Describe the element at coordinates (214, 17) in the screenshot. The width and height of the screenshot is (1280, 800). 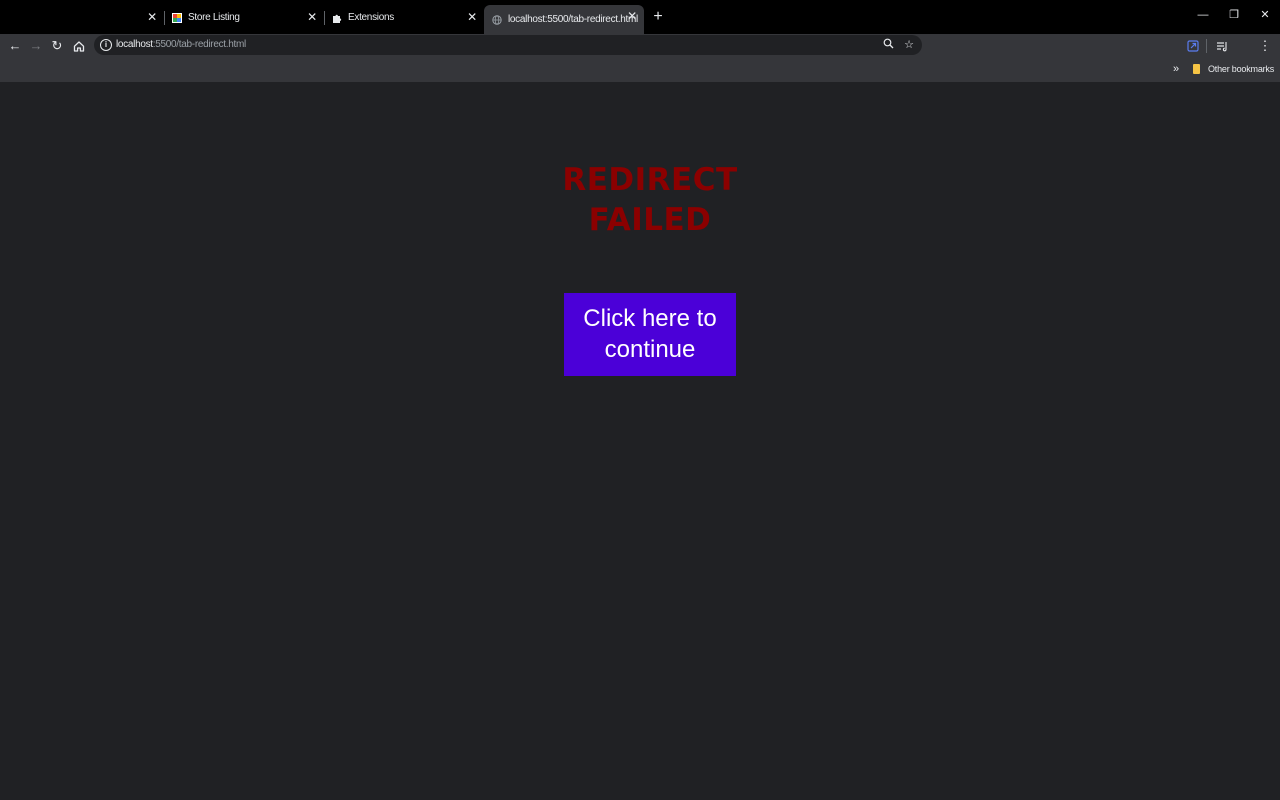
I see `tab-title: Store Listing` at that location.